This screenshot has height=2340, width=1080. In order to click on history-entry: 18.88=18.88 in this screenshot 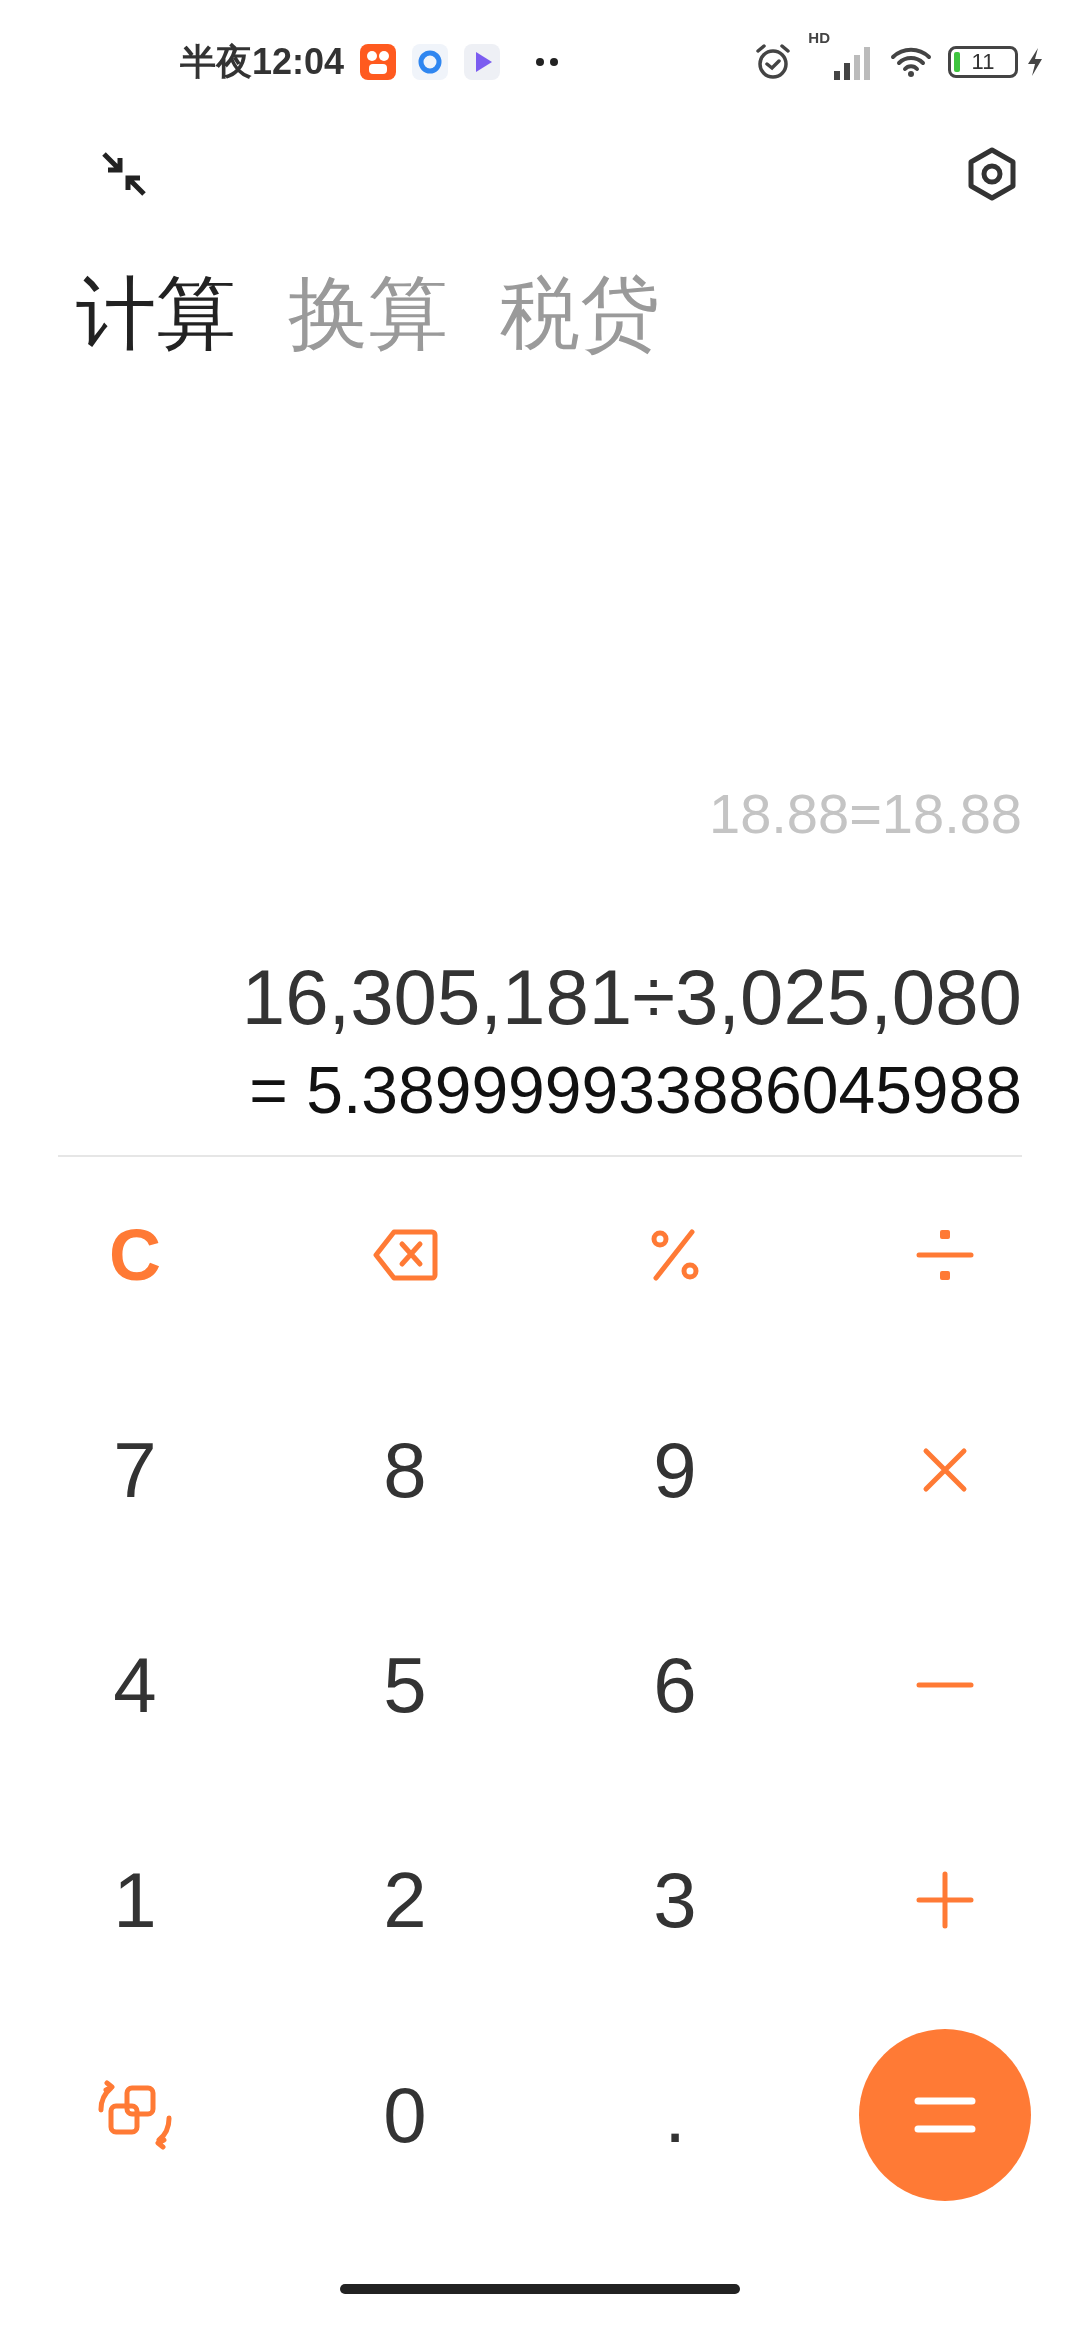, I will do `click(865, 814)`.